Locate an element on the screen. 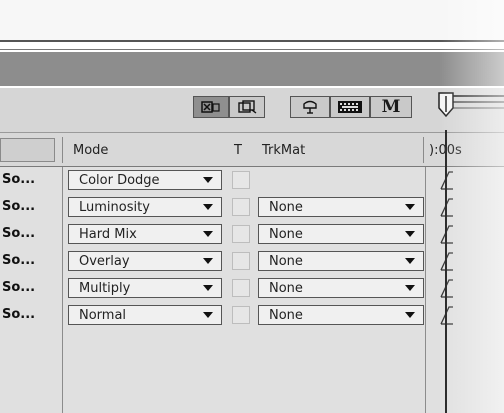  frame-blending-switch-button is located at coordinates (247, 107).